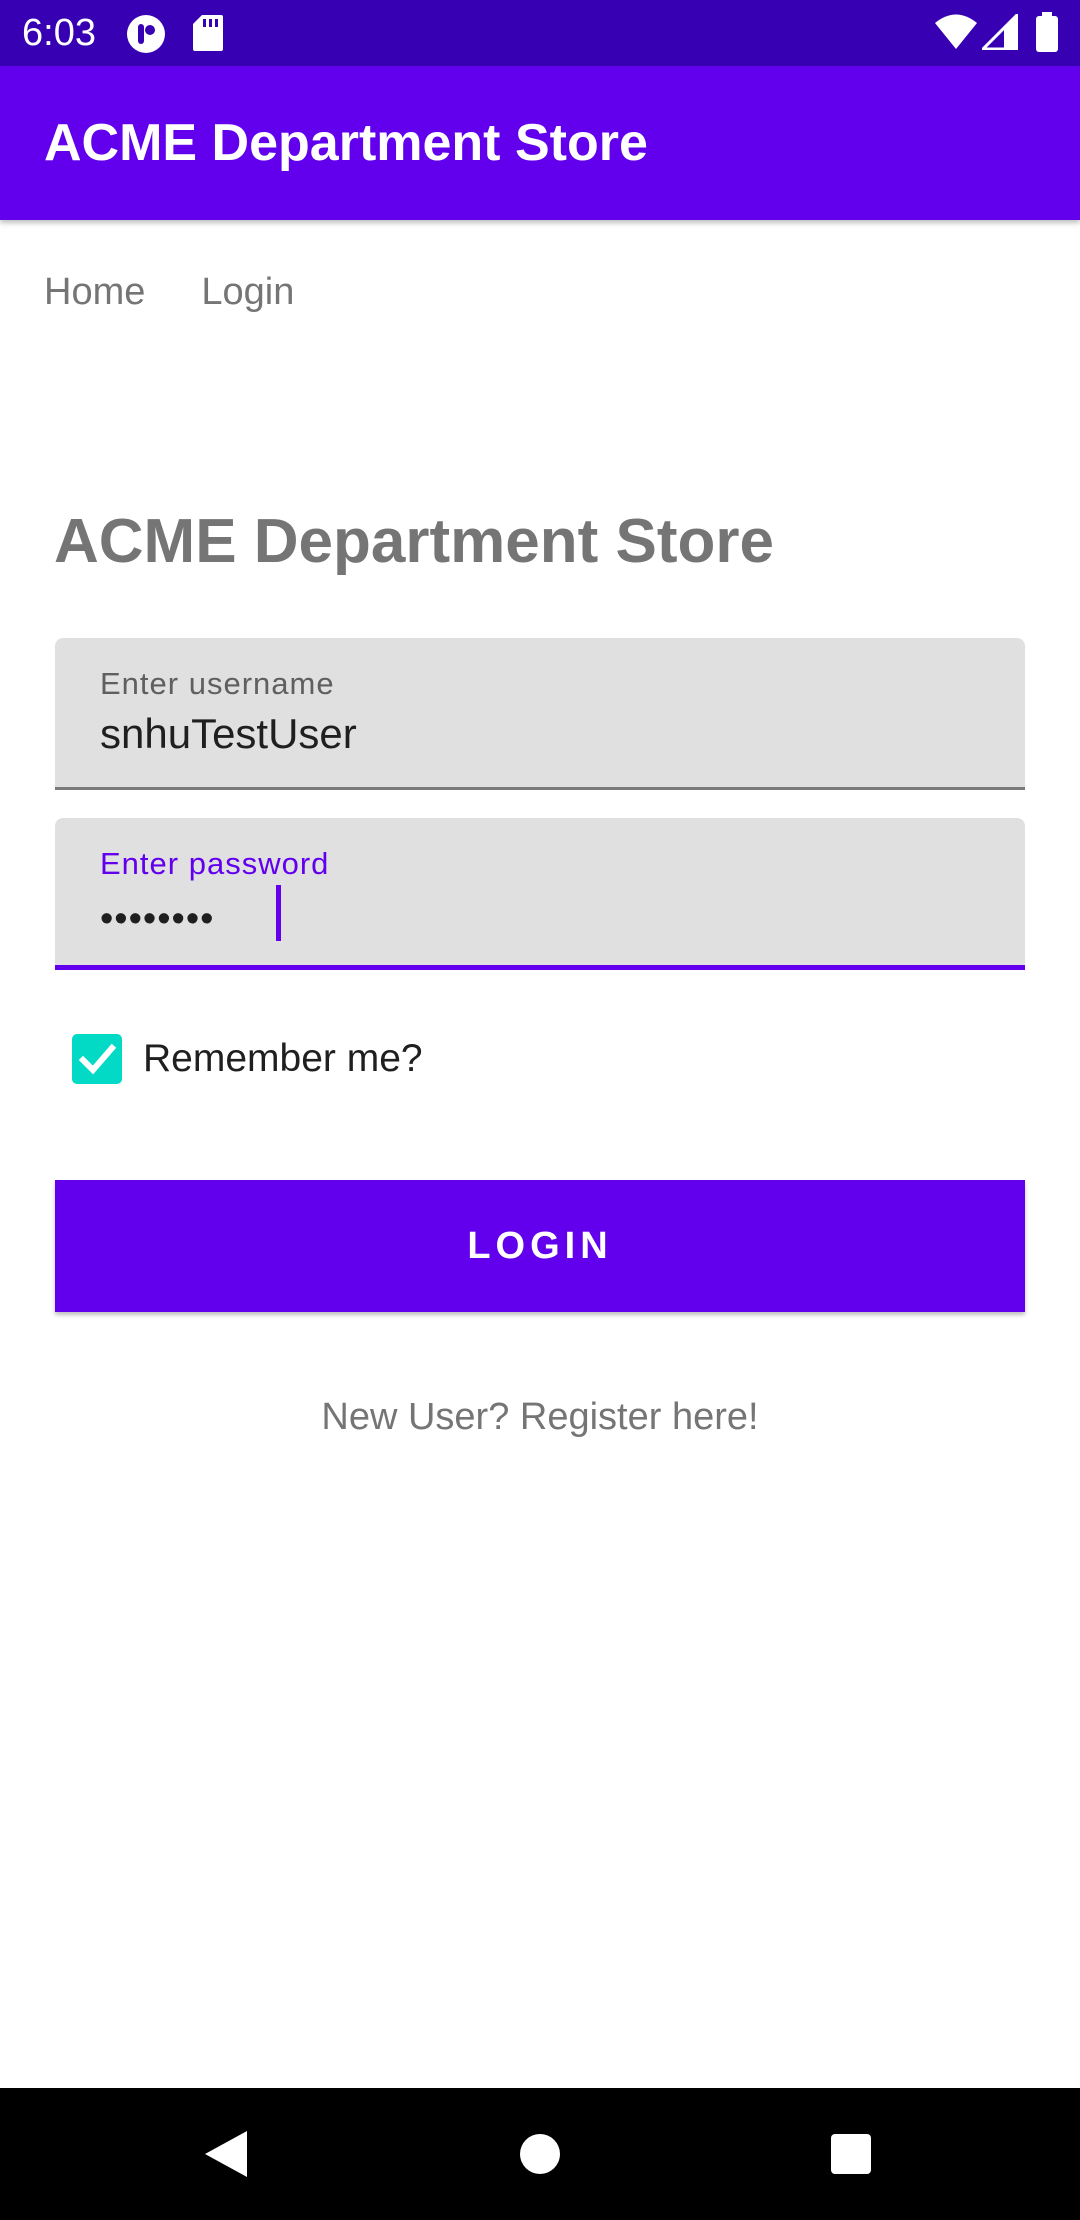 The width and height of the screenshot is (1080, 2220). What do you see at coordinates (278, 913) in the screenshot?
I see `text-cursor` at bounding box center [278, 913].